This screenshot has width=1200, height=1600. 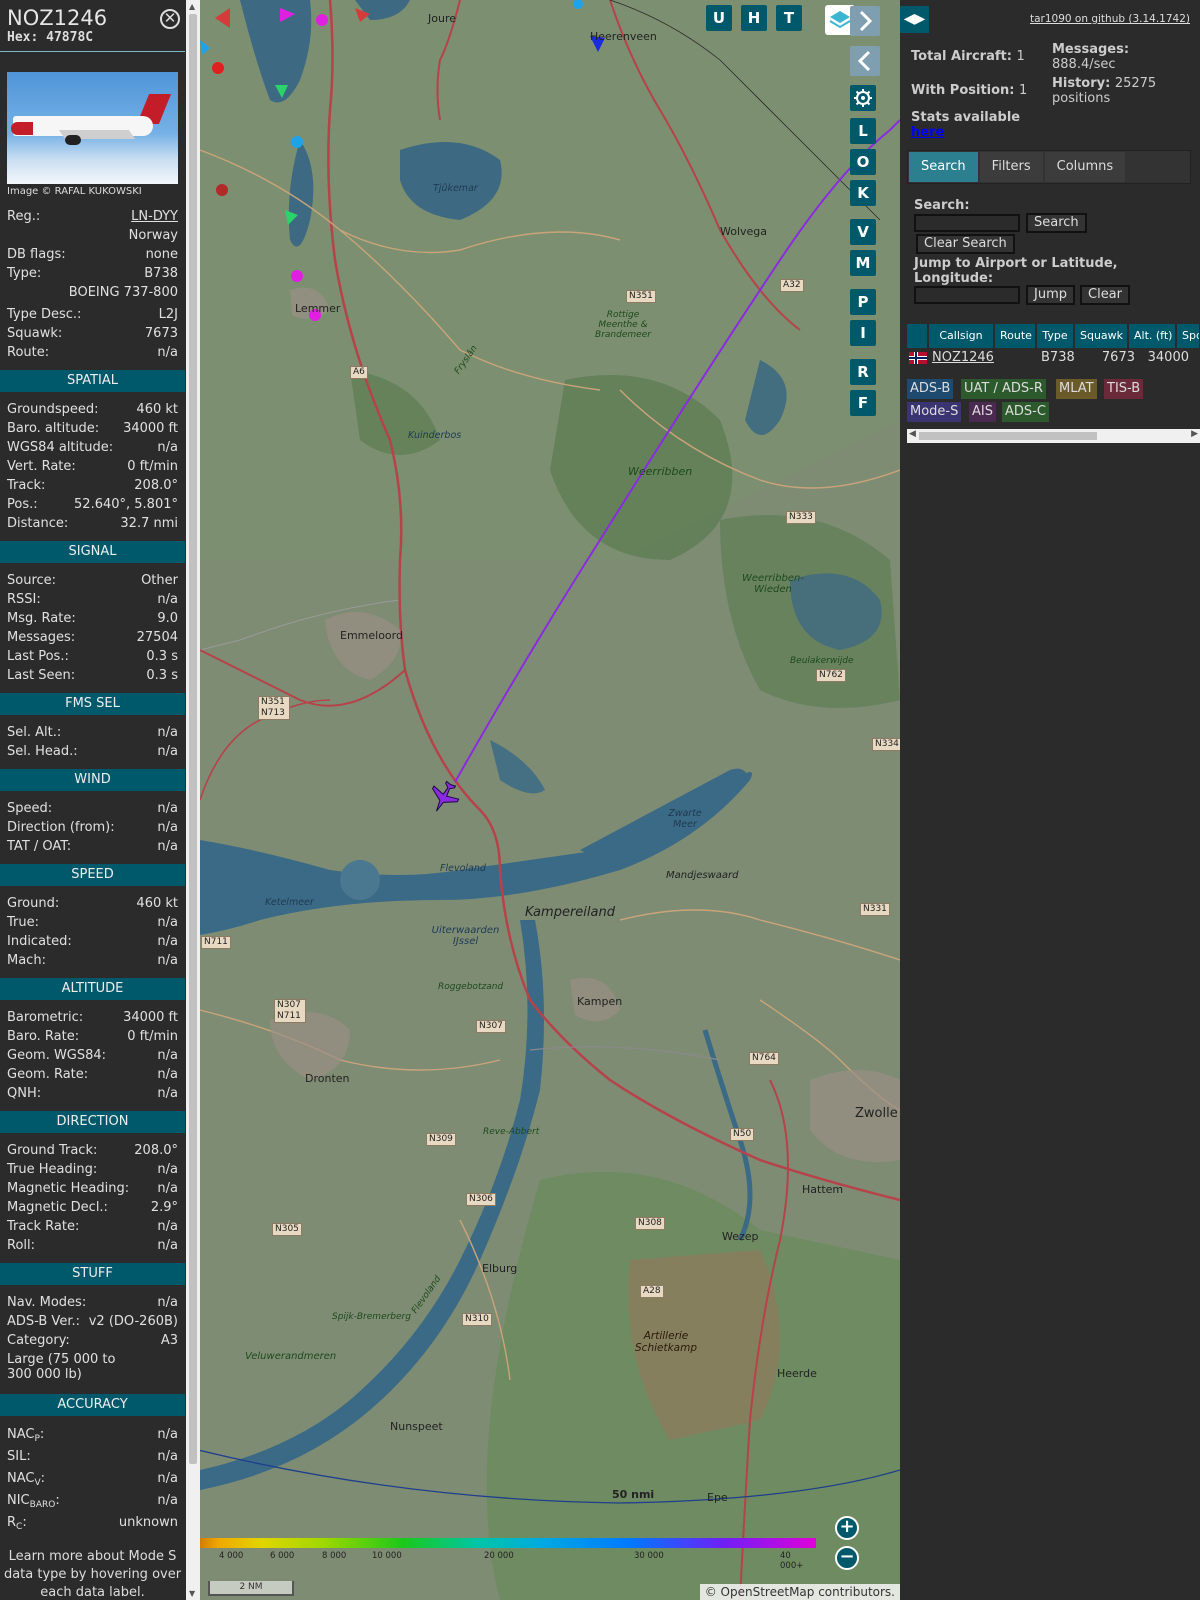 What do you see at coordinates (43, 1321) in the screenshot?
I see `info-row-label: ADS-B Ver.:` at bounding box center [43, 1321].